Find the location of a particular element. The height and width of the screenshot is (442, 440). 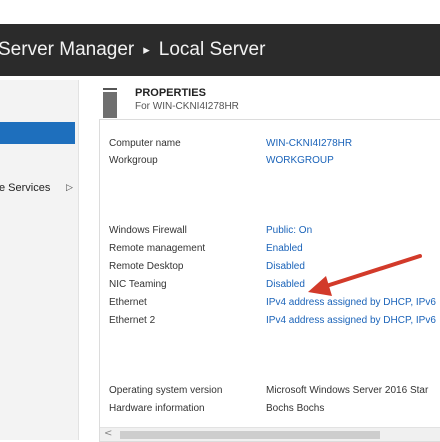

property-value-link: WORKGROUP is located at coordinates (300, 160).